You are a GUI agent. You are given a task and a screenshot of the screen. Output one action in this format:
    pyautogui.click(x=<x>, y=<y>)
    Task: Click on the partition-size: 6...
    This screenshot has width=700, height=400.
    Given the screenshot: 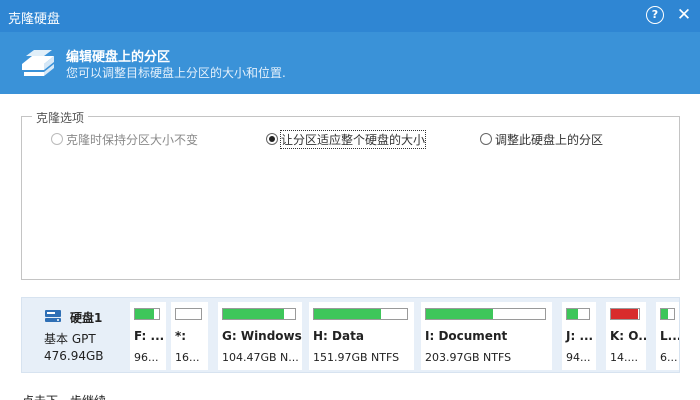 What is the action you would take?
    pyautogui.click(x=669, y=357)
    